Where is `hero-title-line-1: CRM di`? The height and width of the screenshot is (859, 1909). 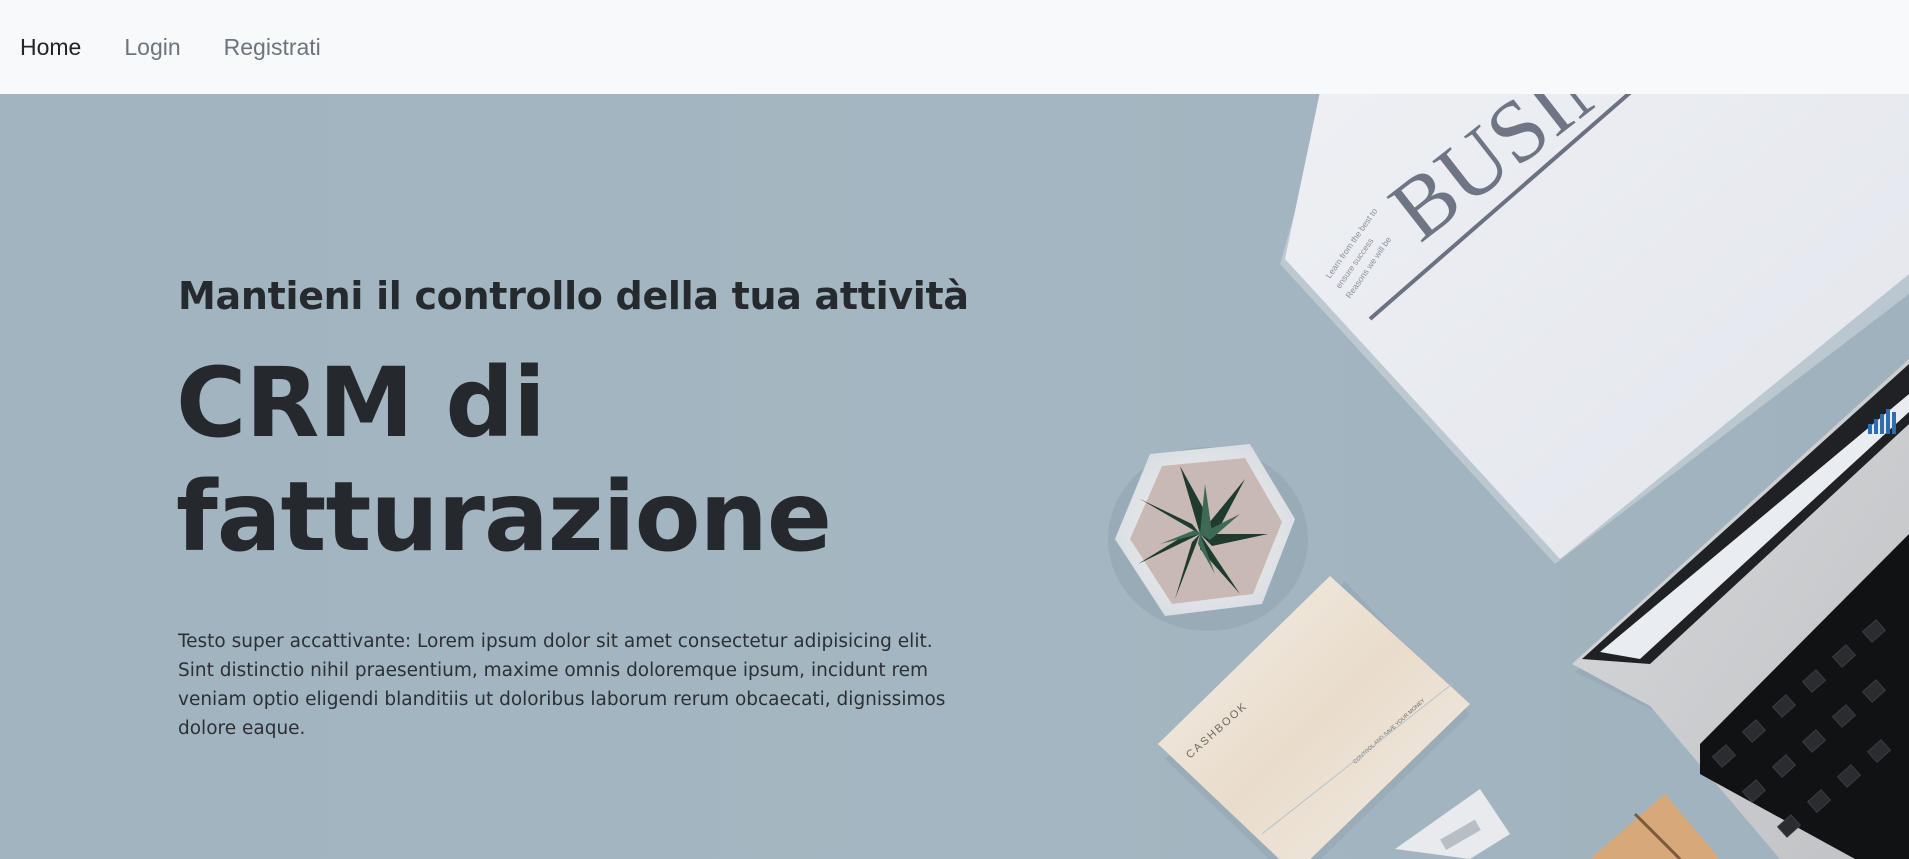
hero-title-line-1: CRM di is located at coordinates (361, 403).